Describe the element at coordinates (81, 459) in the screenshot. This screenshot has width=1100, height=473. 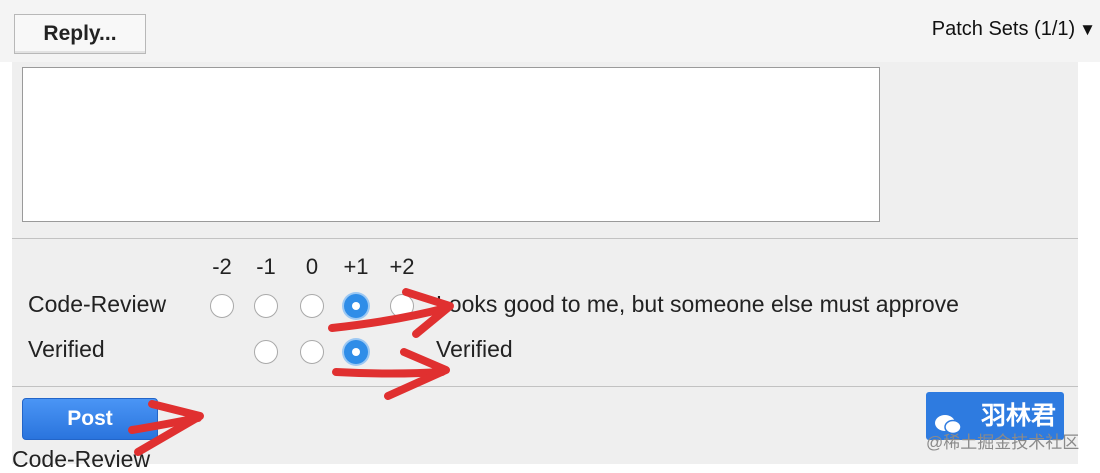
I see `next-section-heading: Code-Review` at that location.